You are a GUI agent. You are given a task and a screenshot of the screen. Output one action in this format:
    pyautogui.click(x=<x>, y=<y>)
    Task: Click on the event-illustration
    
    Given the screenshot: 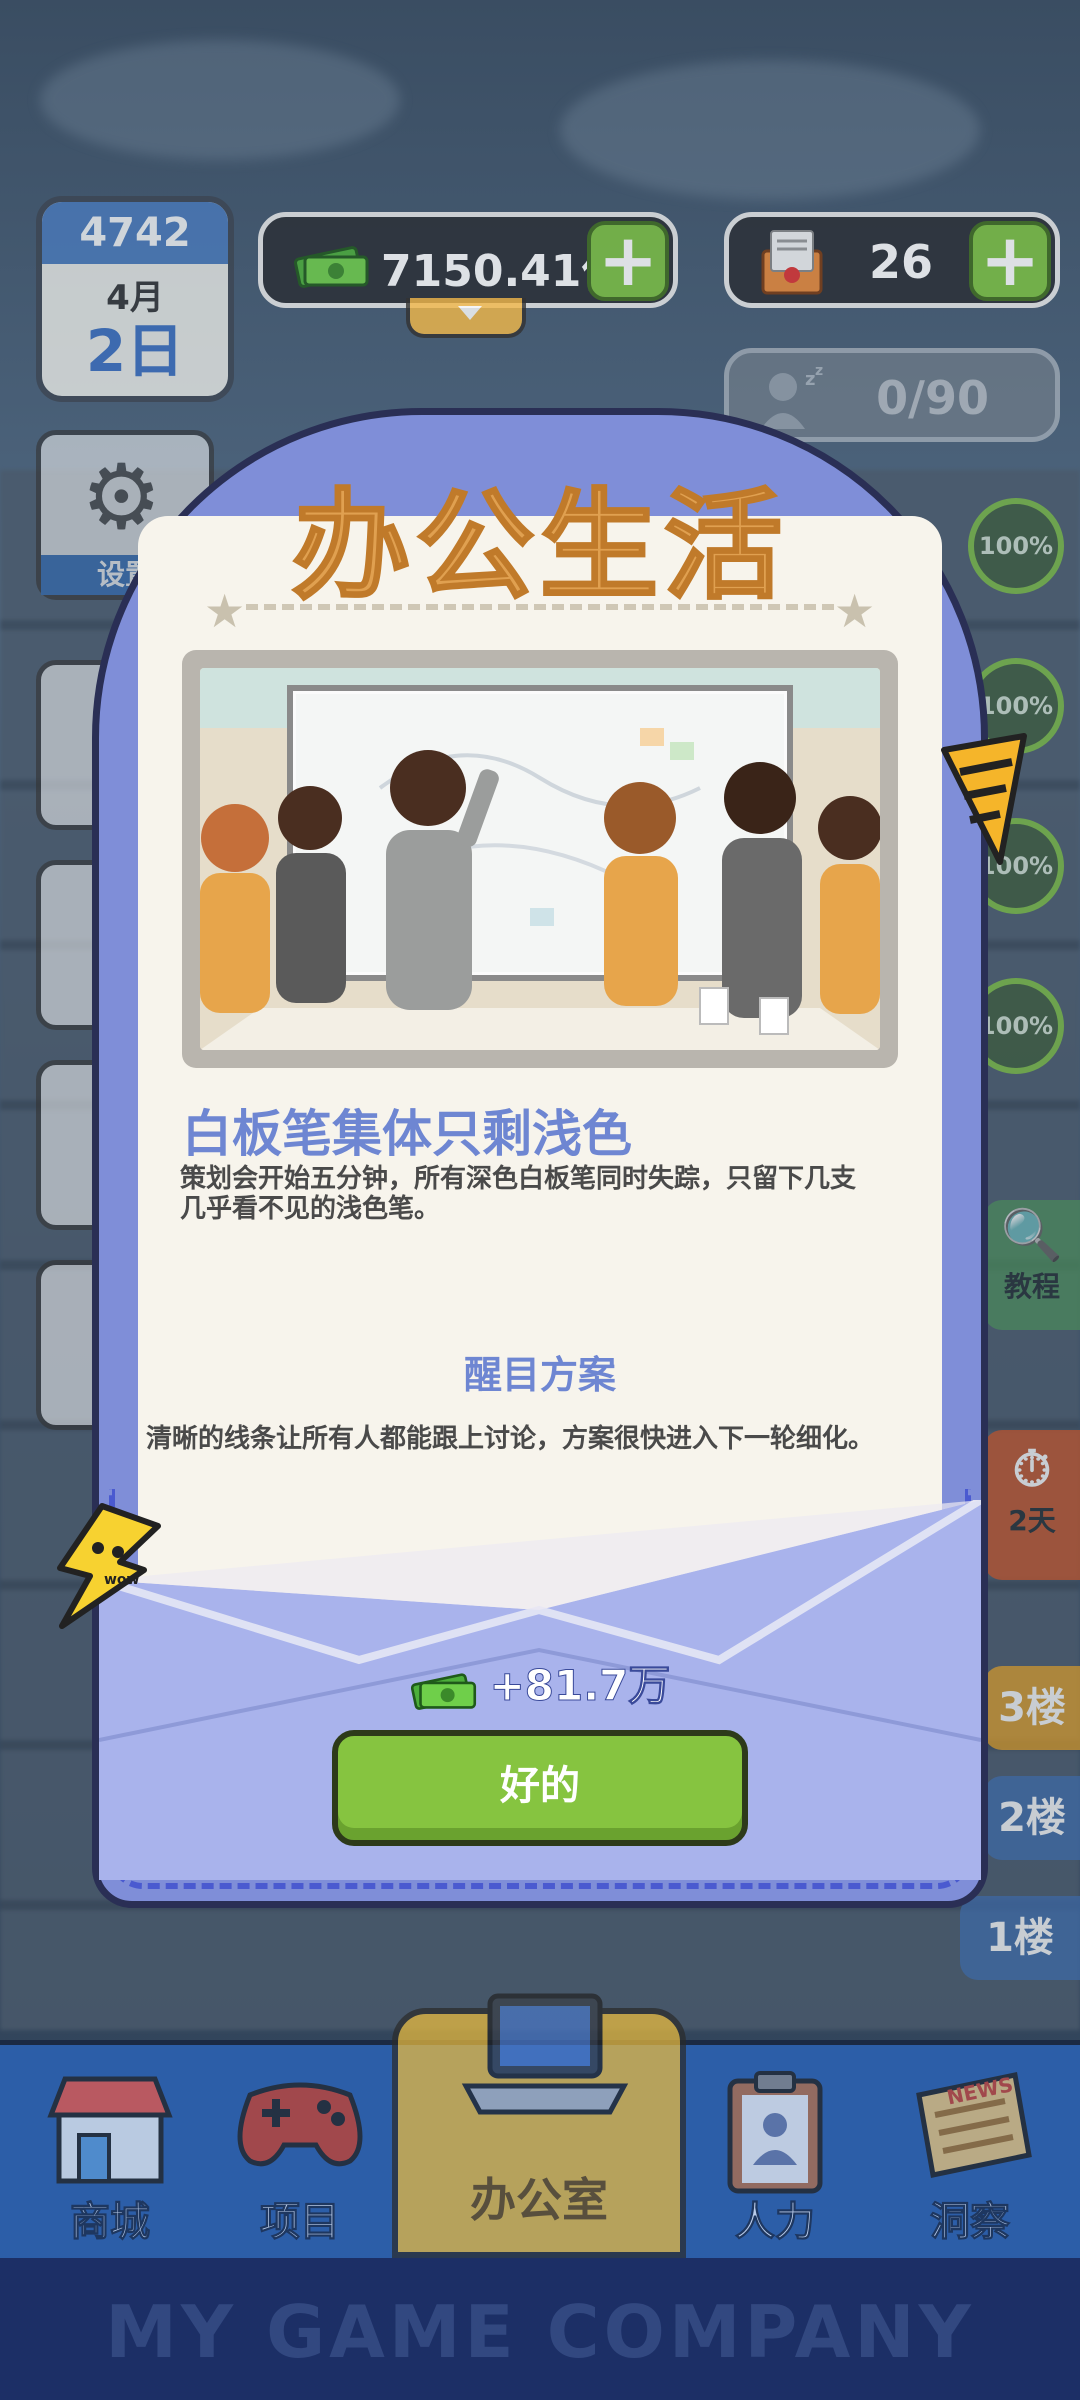 What is the action you would take?
    pyautogui.click(x=540, y=859)
    